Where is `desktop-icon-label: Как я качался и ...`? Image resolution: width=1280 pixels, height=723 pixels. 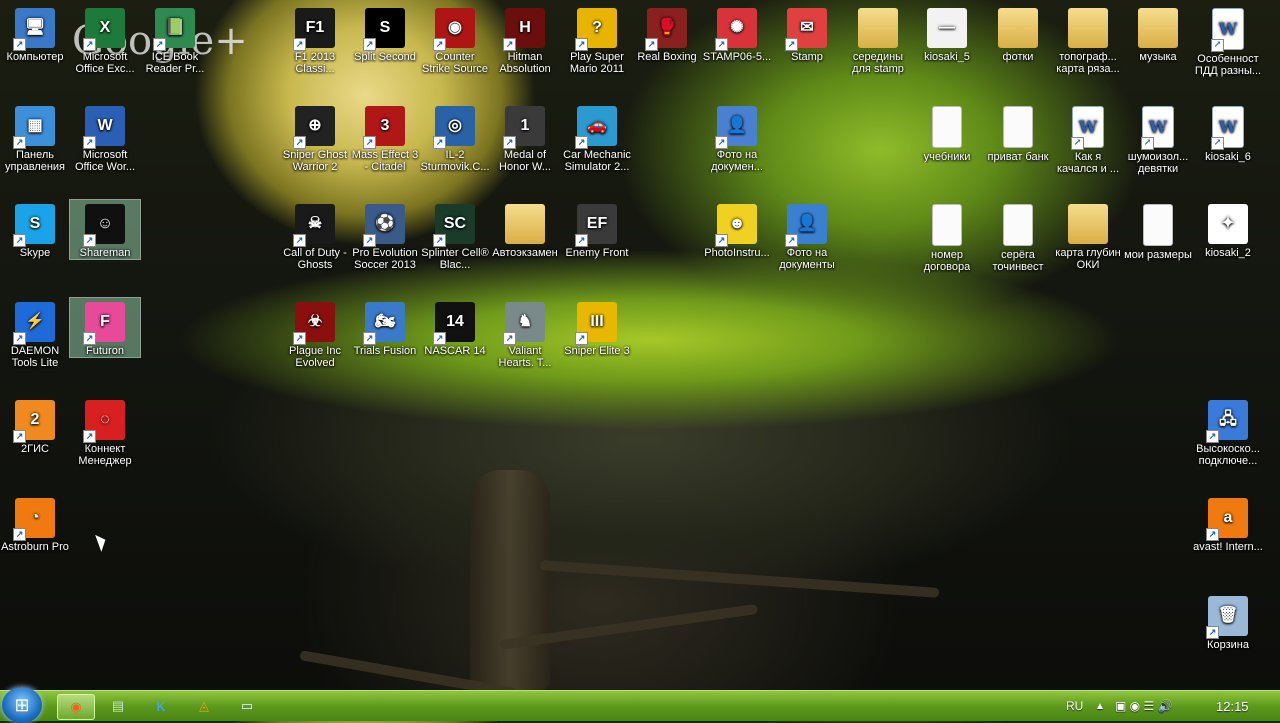 desktop-icon-label: Как я качался и ... is located at coordinates (1088, 163).